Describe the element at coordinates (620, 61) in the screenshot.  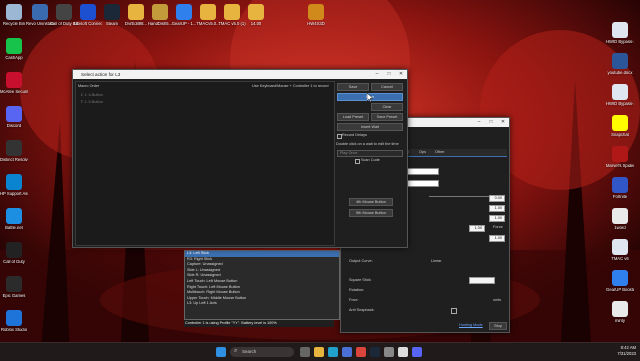
I see `docx-icon` at that location.